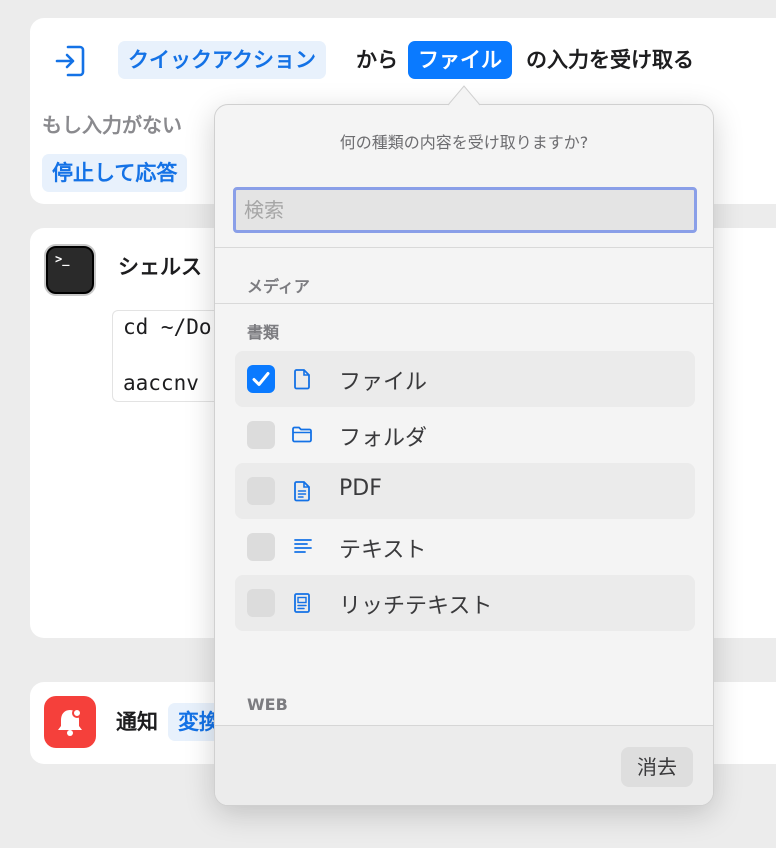  Describe the element at coordinates (112, 125) in the screenshot. I see `no-input-label: もし入力がない` at that location.